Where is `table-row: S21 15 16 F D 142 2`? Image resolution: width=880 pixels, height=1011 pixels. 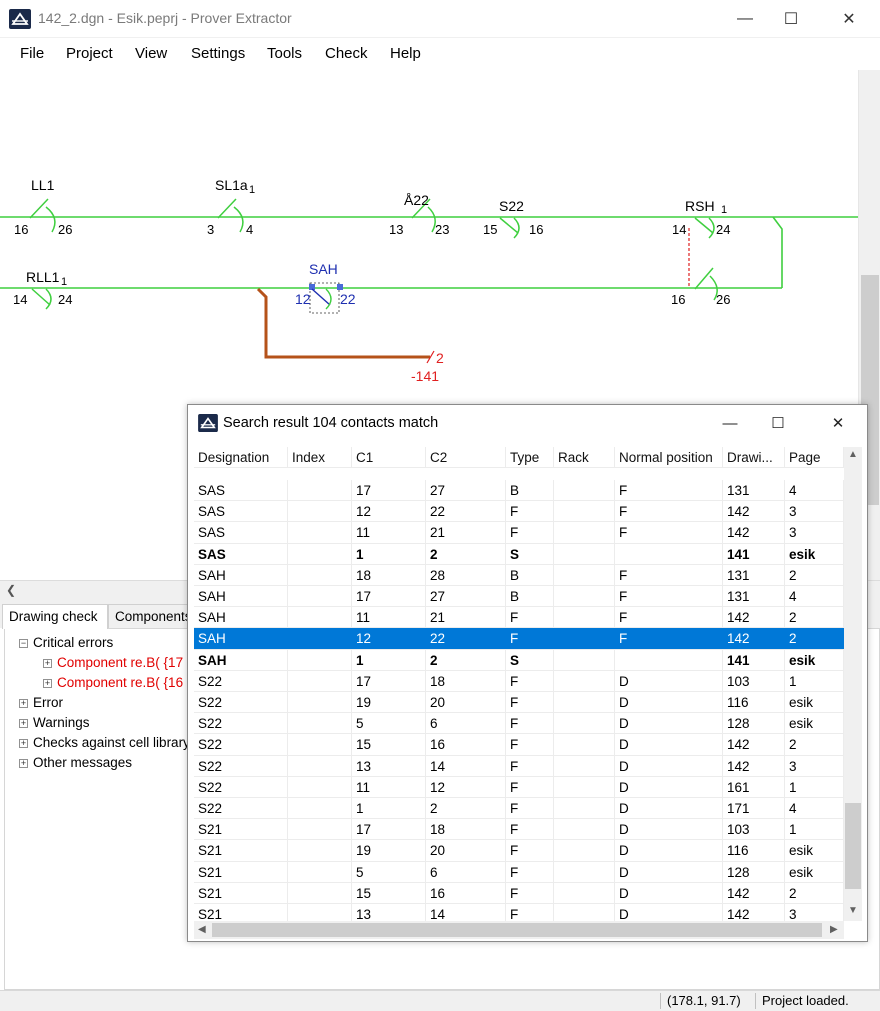
table-row: S21 15 16 F D 142 2 is located at coordinates (519, 893).